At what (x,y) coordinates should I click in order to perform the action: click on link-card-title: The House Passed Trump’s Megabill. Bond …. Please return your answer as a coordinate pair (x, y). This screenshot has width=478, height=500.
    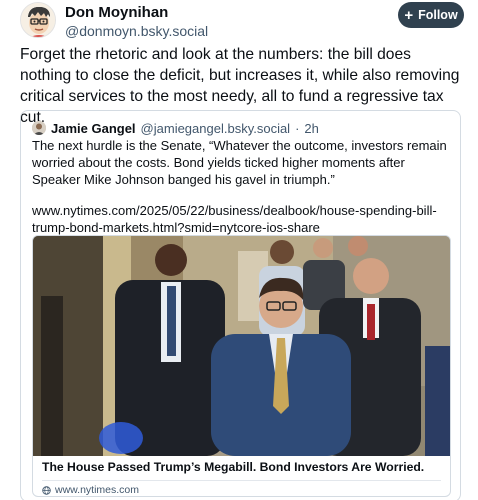
    Looking at the image, I should click on (233, 467).